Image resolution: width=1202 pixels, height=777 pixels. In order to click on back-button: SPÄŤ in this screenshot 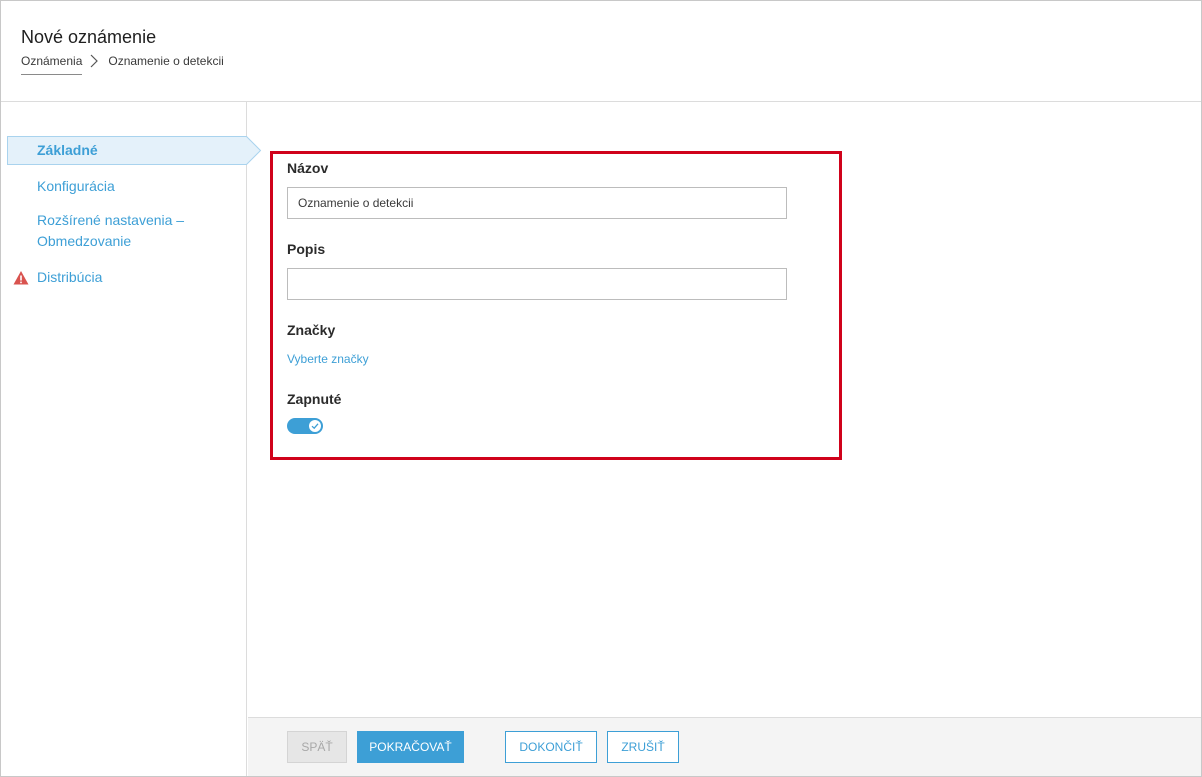, I will do `click(317, 747)`.